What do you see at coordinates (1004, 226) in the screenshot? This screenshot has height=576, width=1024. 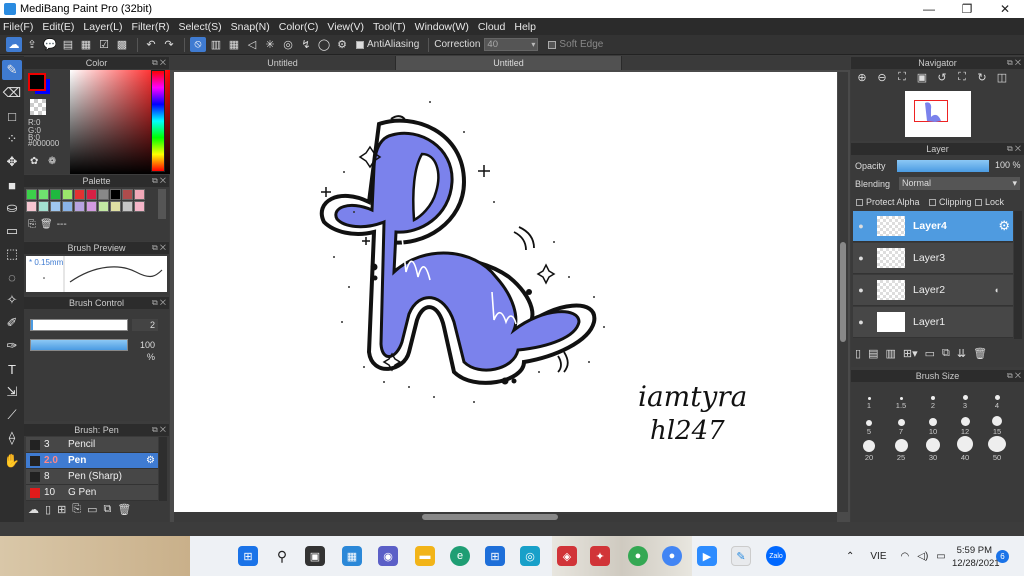 I see `layer-settings-icon: ⚙` at bounding box center [1004, 226].